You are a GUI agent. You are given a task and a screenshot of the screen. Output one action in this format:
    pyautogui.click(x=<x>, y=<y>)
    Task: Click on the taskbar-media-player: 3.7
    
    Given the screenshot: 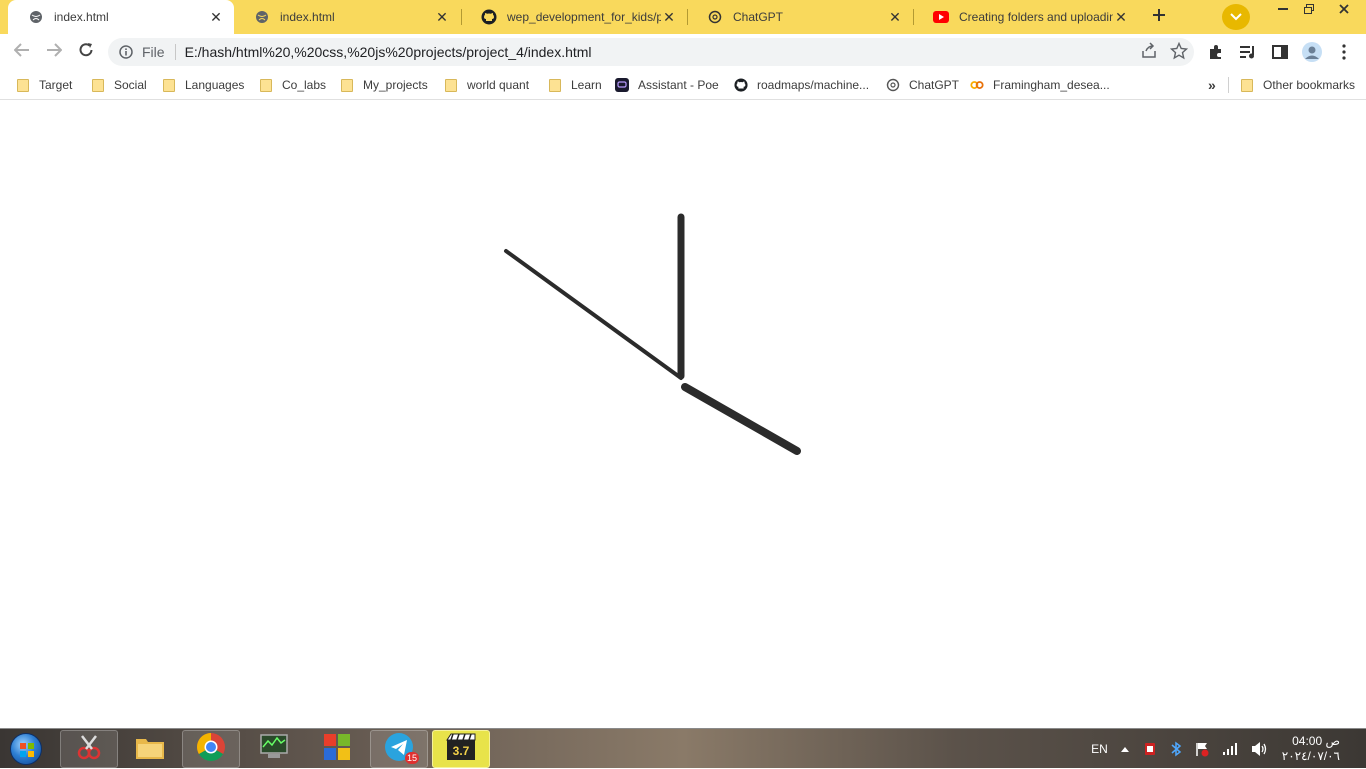 What is the action you would take?
    pyautogui.click(x=461, y=749)
    